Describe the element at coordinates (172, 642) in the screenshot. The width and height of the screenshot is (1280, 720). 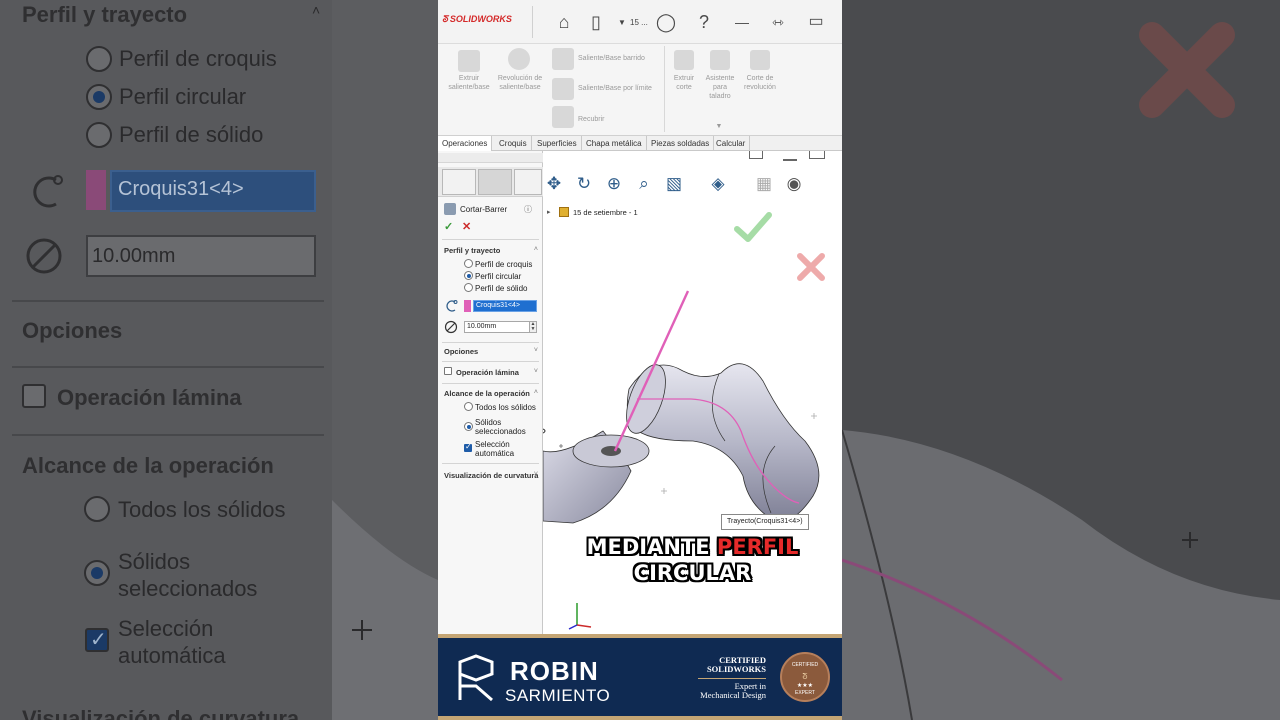
I see `bg-label-auto-select: Selección automática` at that location.